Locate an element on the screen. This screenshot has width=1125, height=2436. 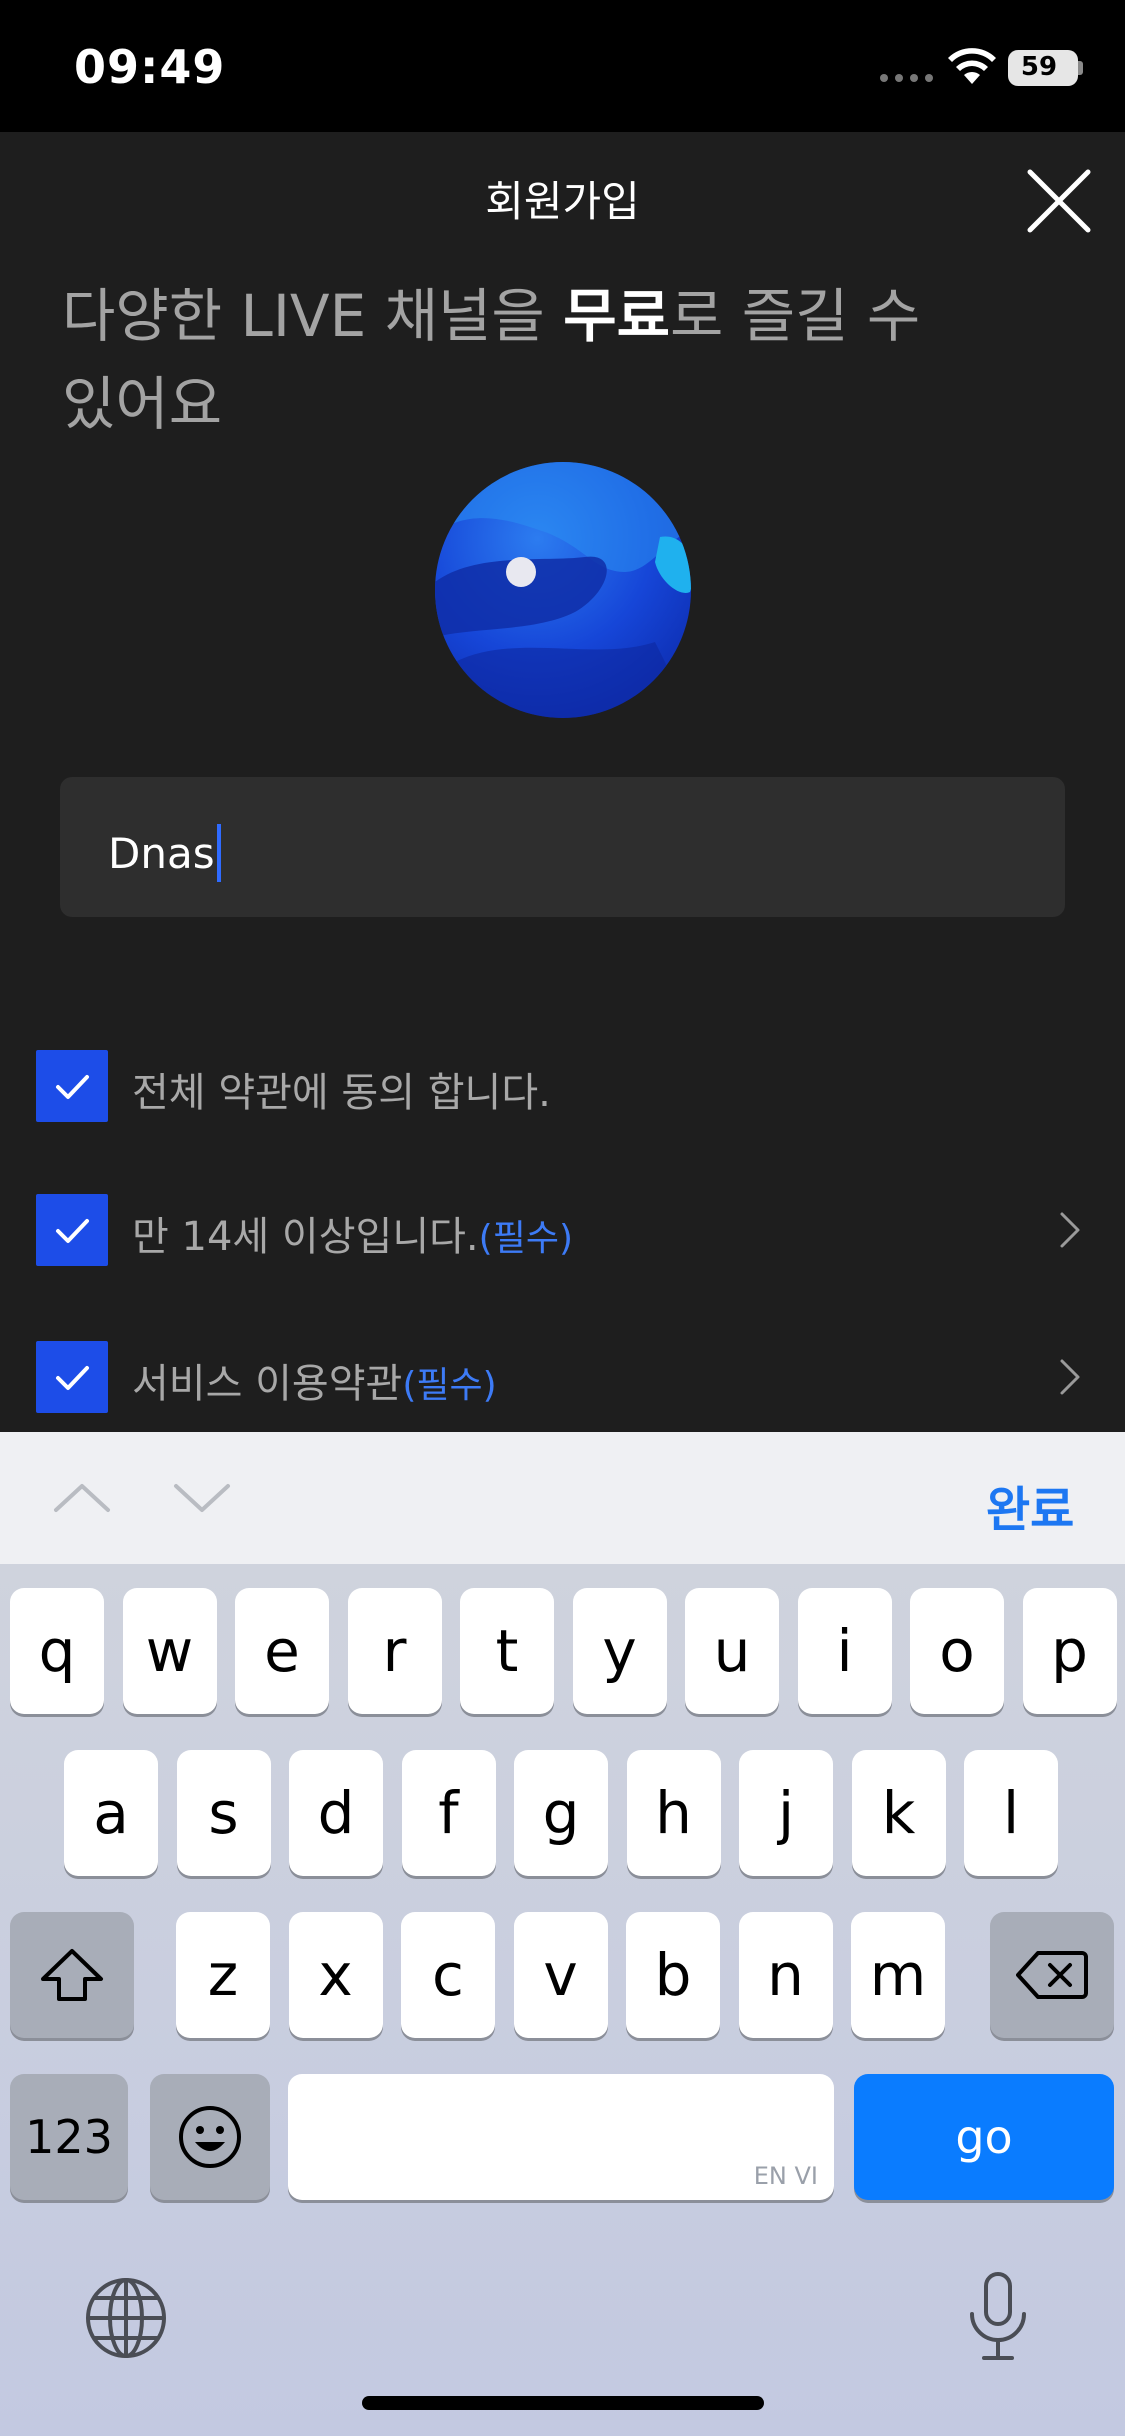
terms-agreement-row: 서비스 이용약관(필수) is located at coordinates (562, 1377).